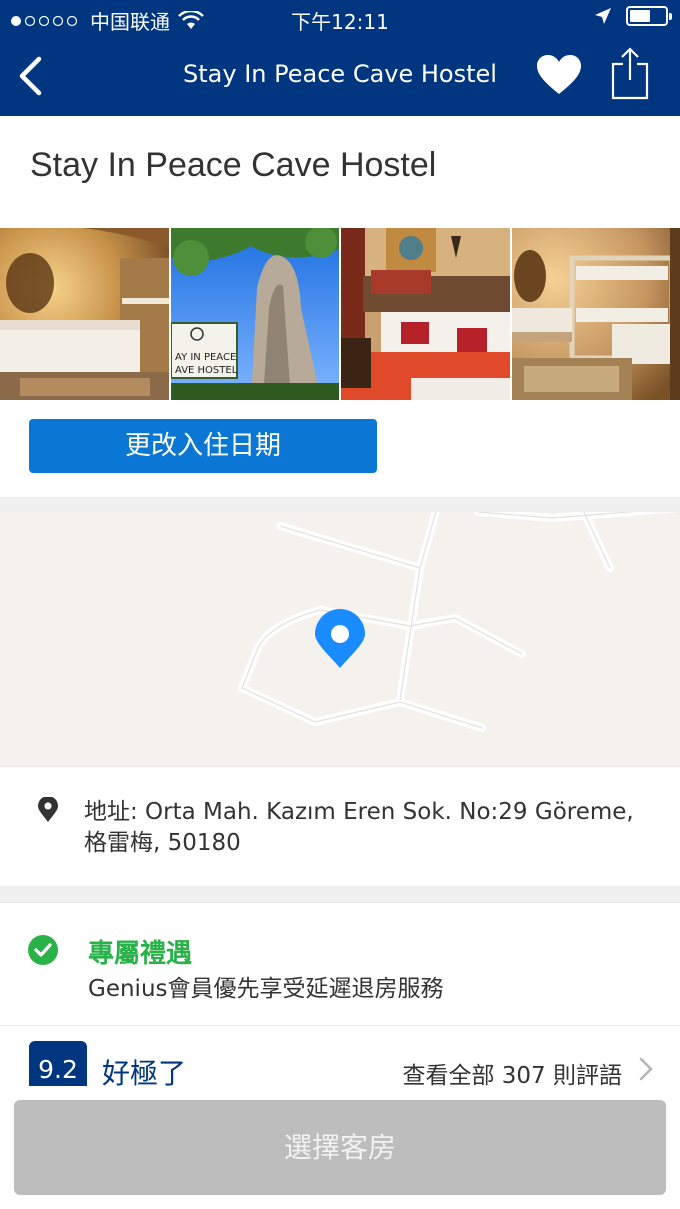  I want to click on status-bar: 中国联通 下午12:11, so click(340, 18).